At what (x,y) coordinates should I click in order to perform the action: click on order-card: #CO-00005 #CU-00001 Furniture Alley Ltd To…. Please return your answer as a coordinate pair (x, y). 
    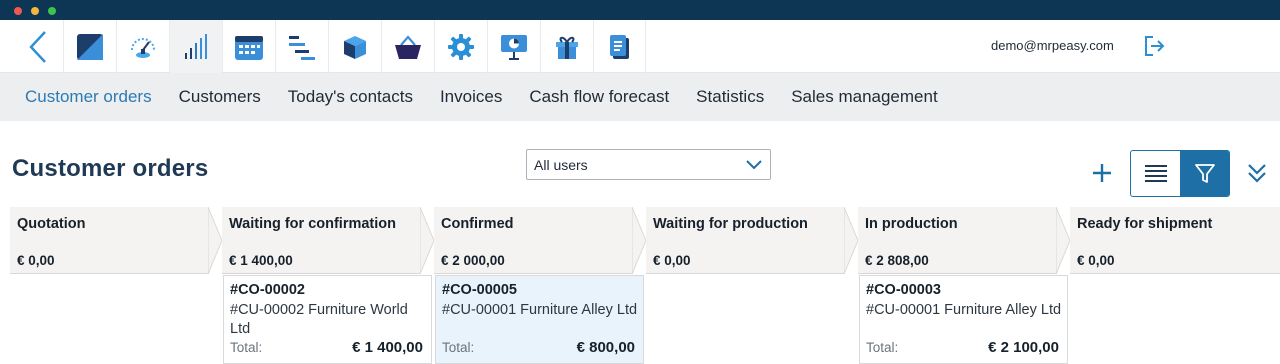
    Looking at the image, I should click on (539, 319).